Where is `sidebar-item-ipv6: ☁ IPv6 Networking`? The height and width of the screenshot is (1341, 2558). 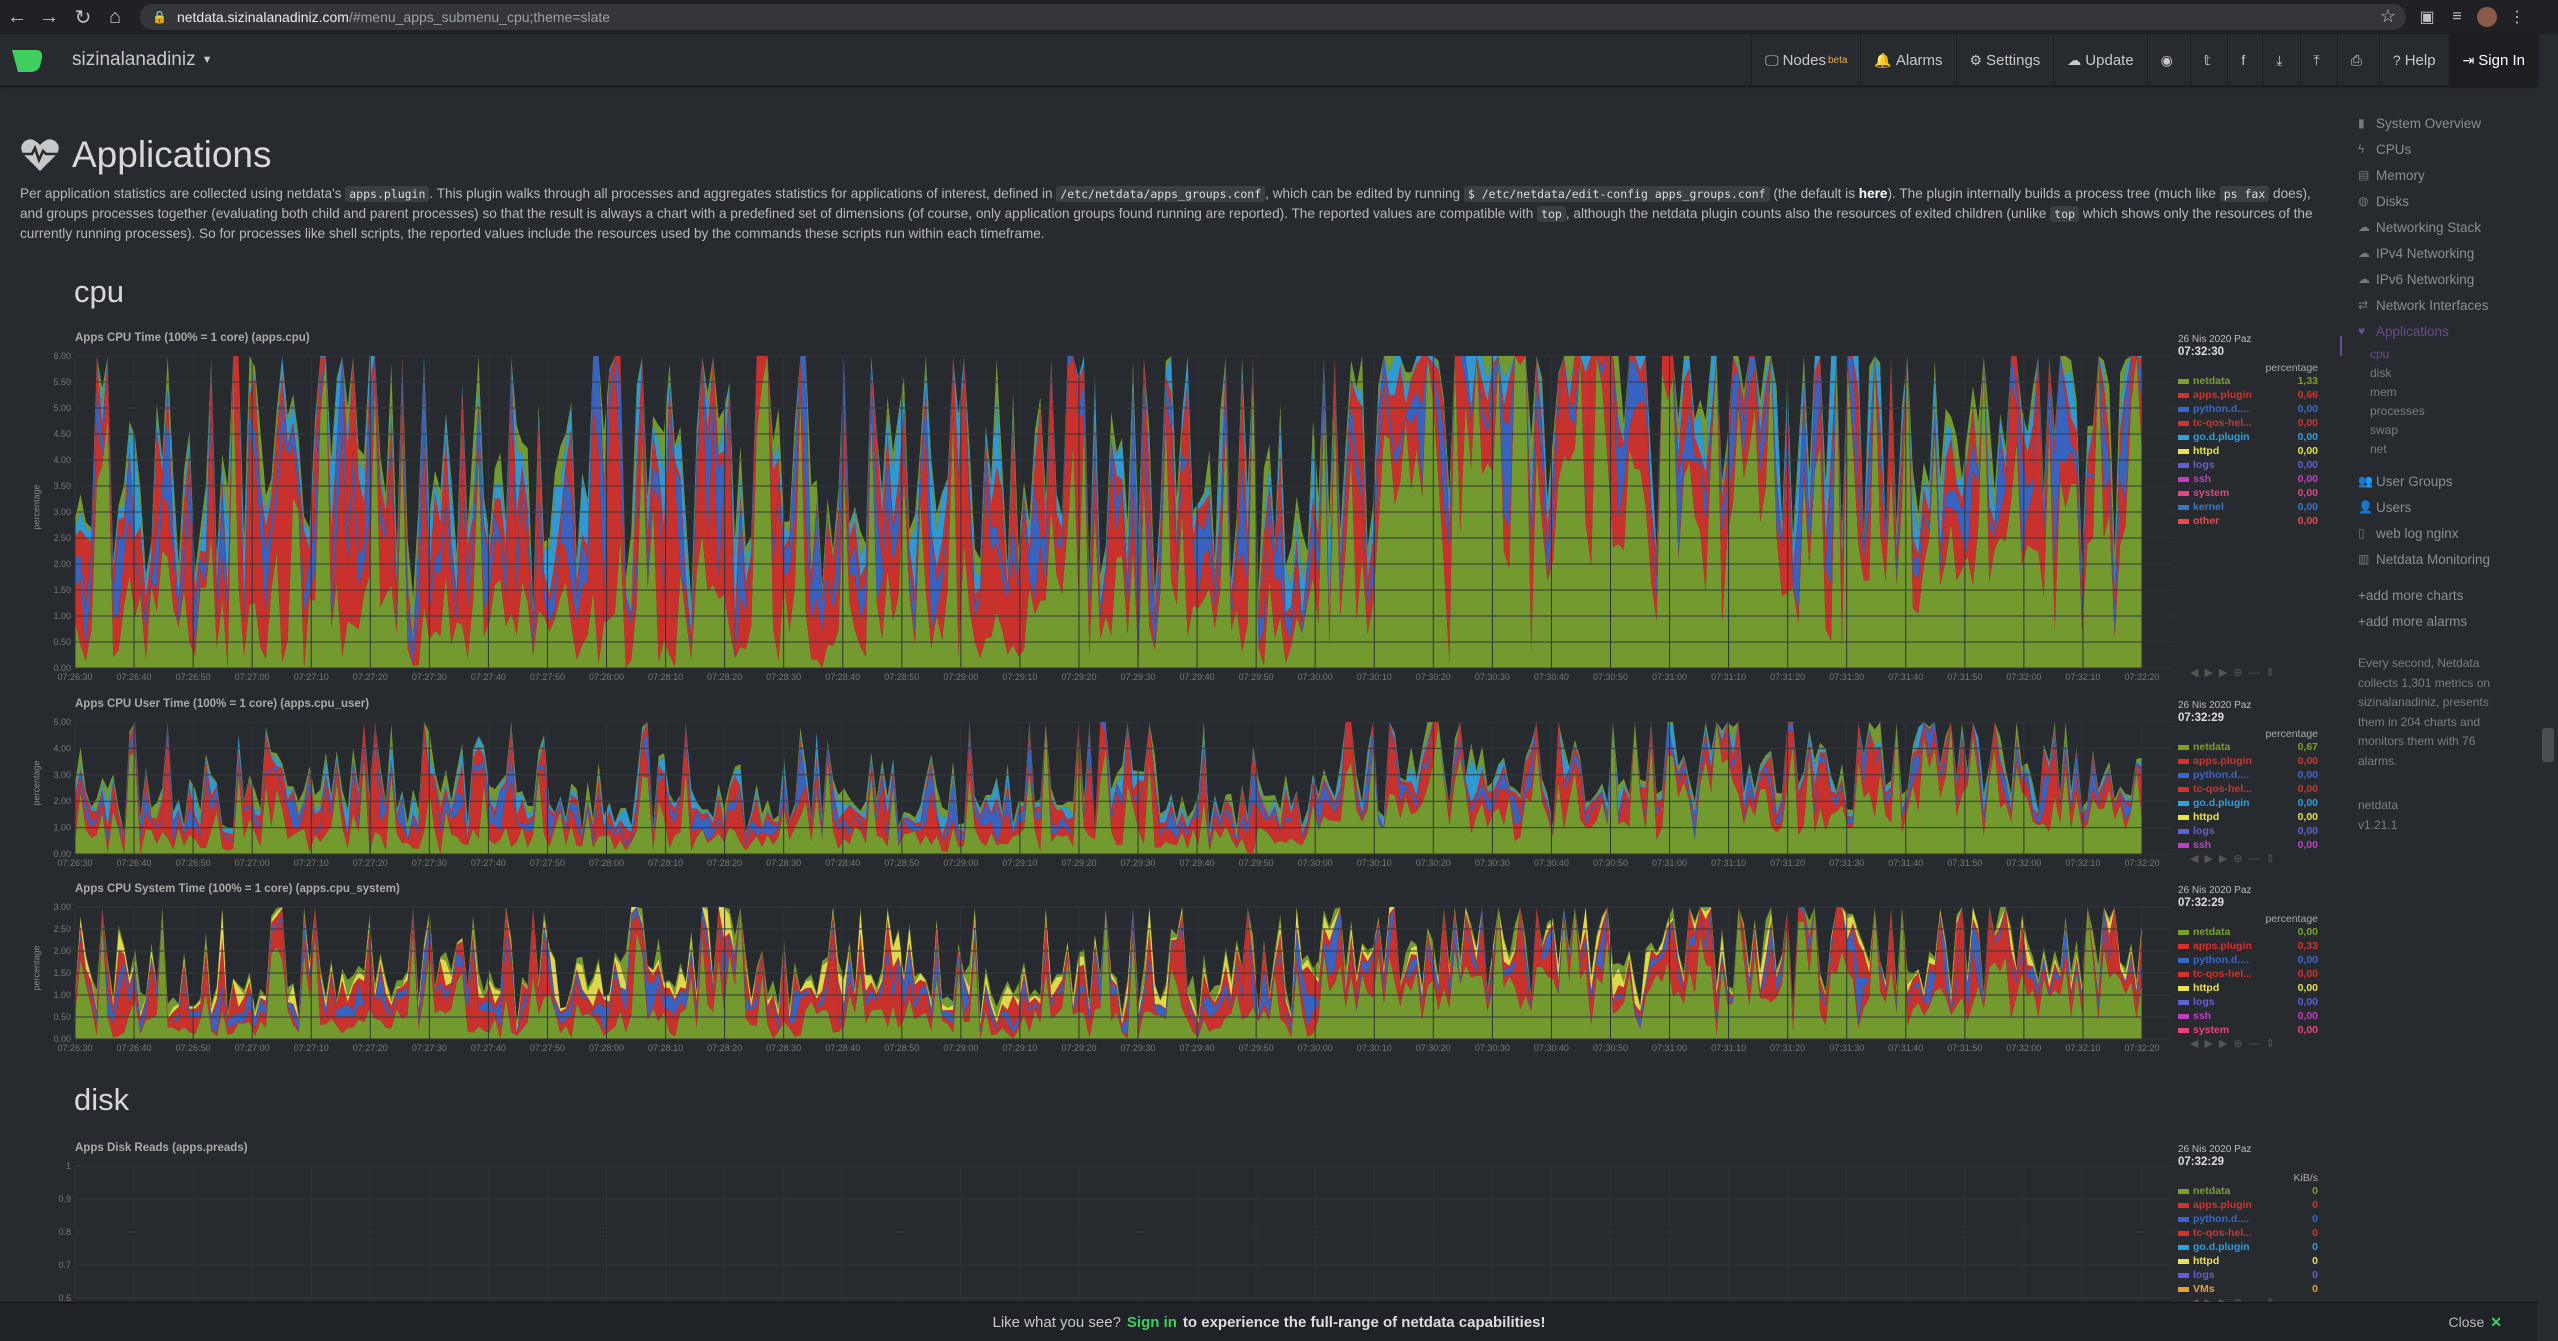 sidebar-item-ipv6: ☁ IPv6 Networking is located at coordinates (2448, 279).